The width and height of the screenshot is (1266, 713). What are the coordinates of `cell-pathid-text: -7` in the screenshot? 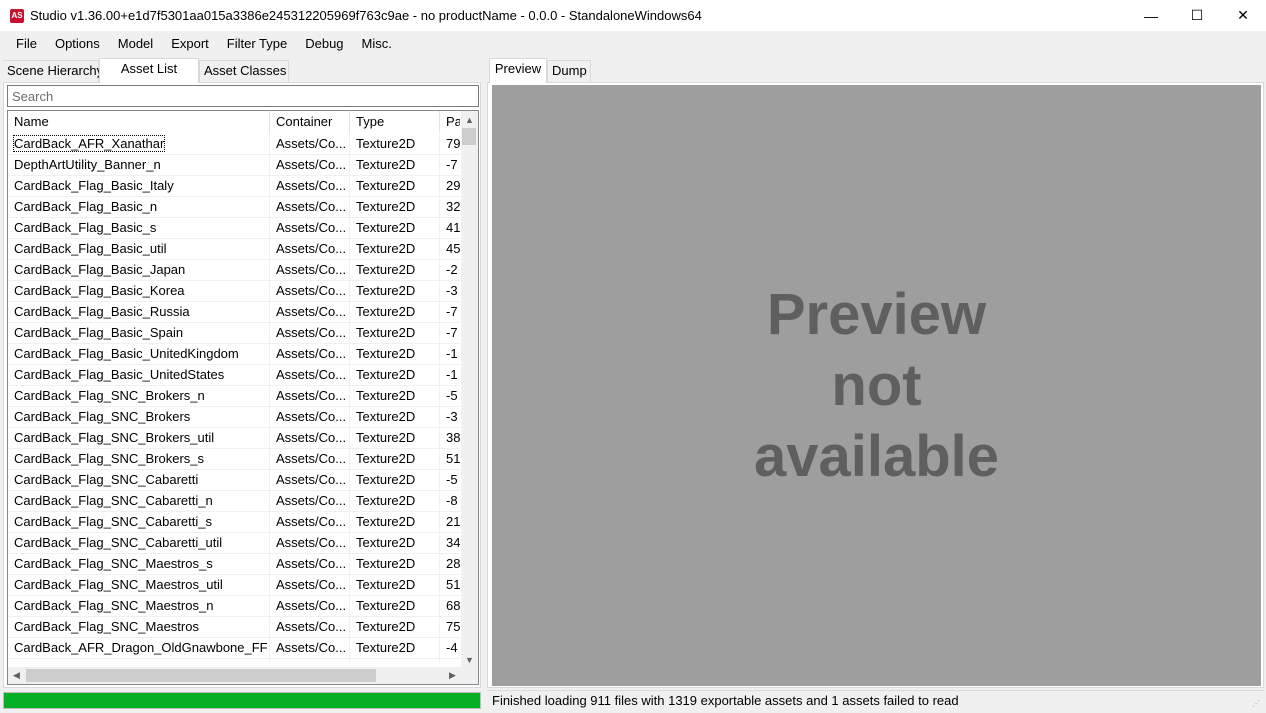 It's located at (452, 311).